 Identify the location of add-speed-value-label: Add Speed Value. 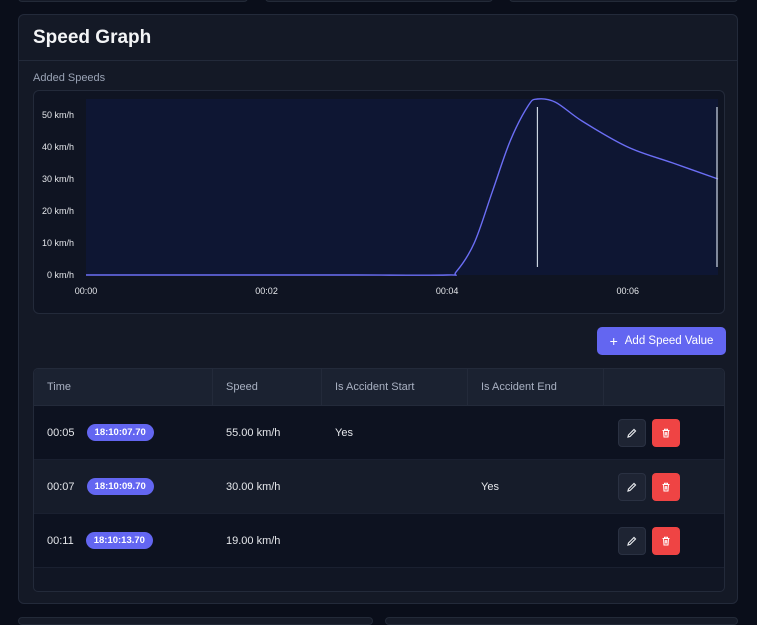
(669, 341).